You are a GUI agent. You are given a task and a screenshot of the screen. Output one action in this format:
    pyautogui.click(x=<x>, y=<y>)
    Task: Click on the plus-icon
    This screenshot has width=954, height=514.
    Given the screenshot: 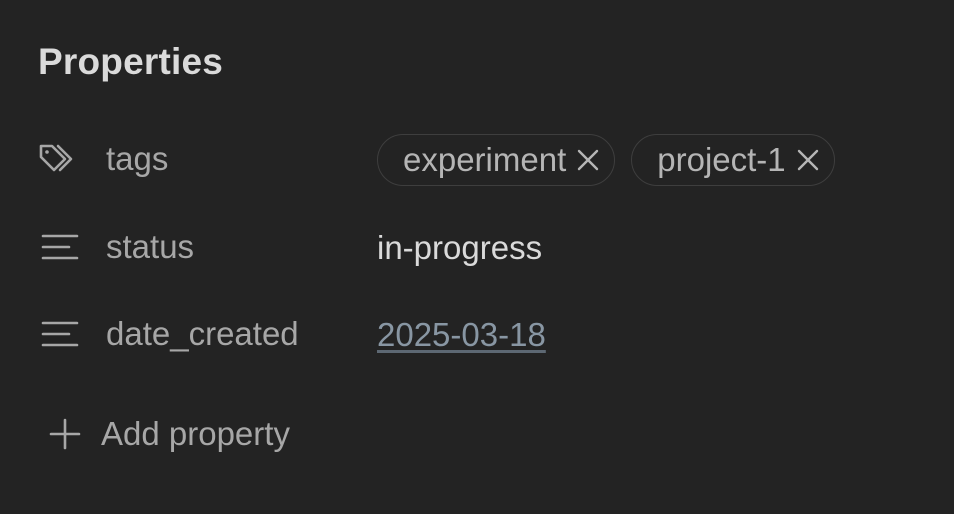 What is the action you would take?
    pyautogui.click(x=65, y=434)
    